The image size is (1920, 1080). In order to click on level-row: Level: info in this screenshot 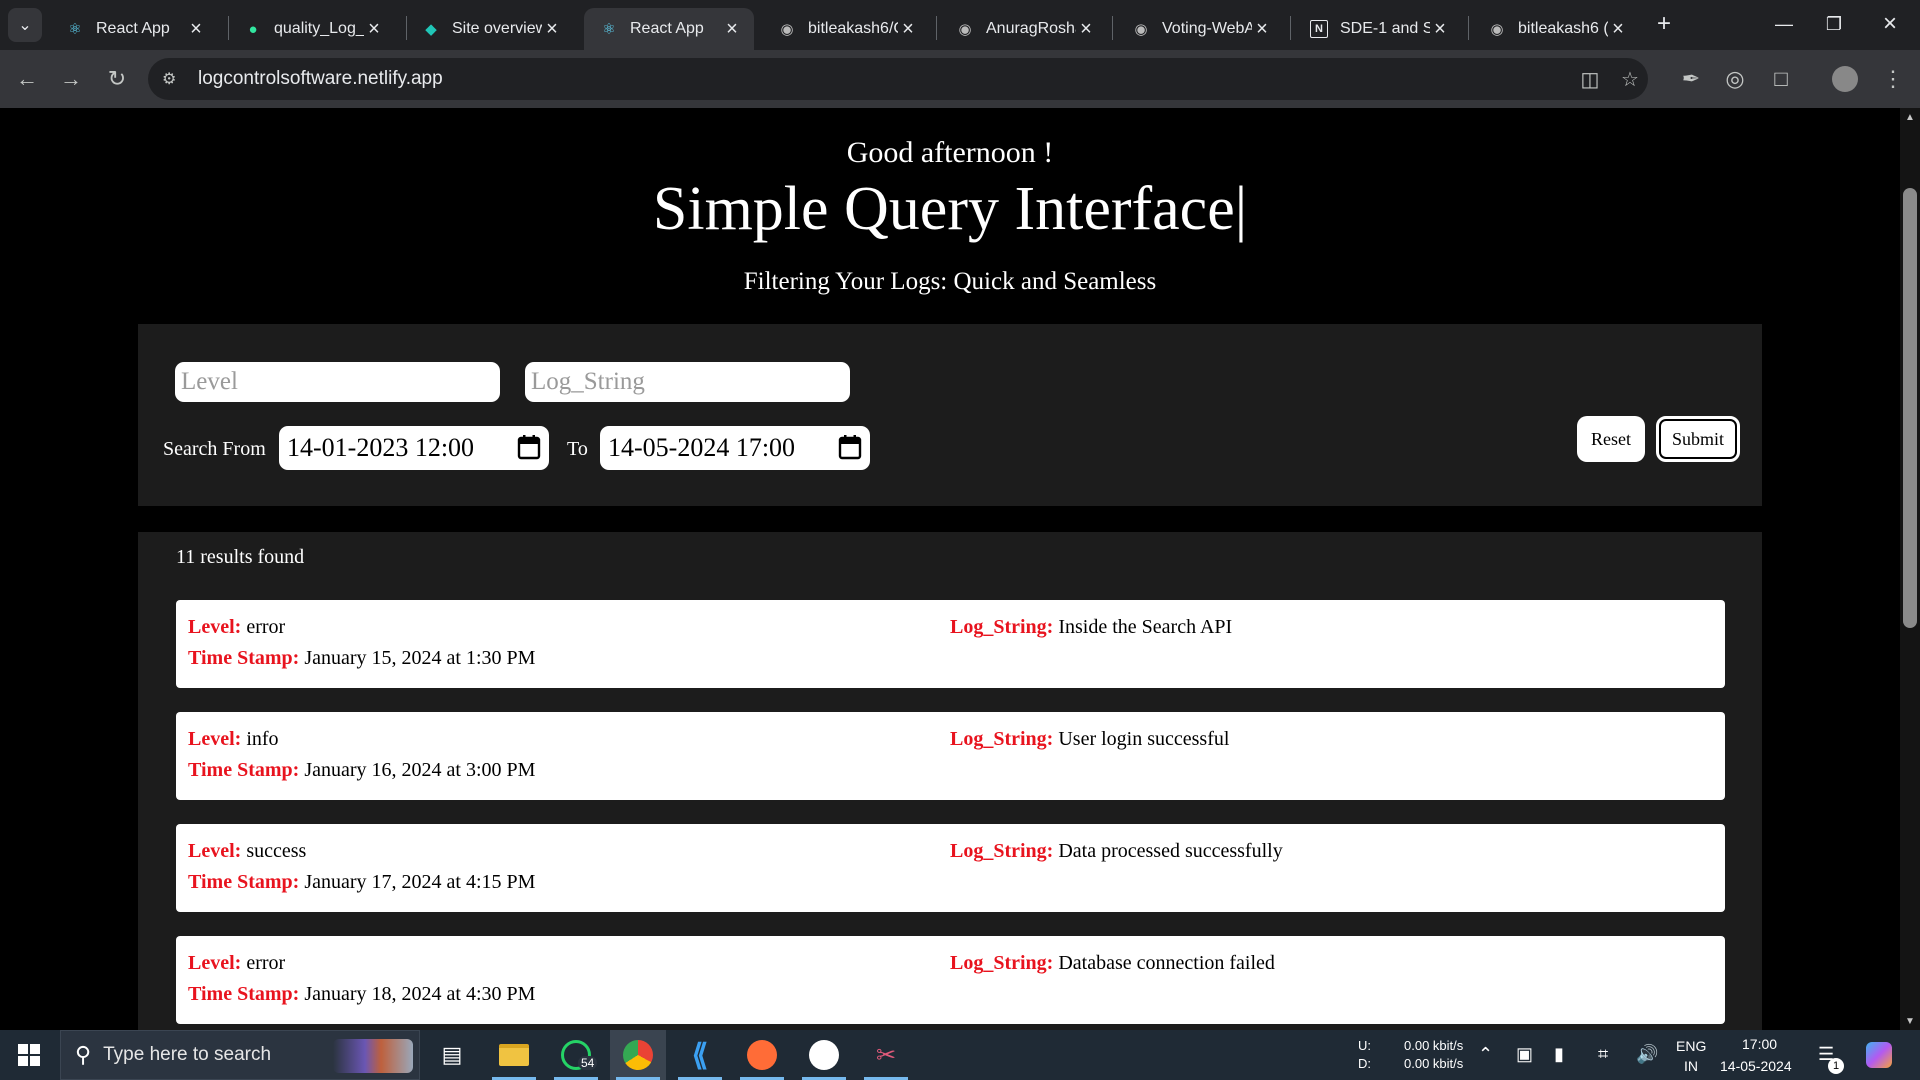, I will do `click(233, 739)`.